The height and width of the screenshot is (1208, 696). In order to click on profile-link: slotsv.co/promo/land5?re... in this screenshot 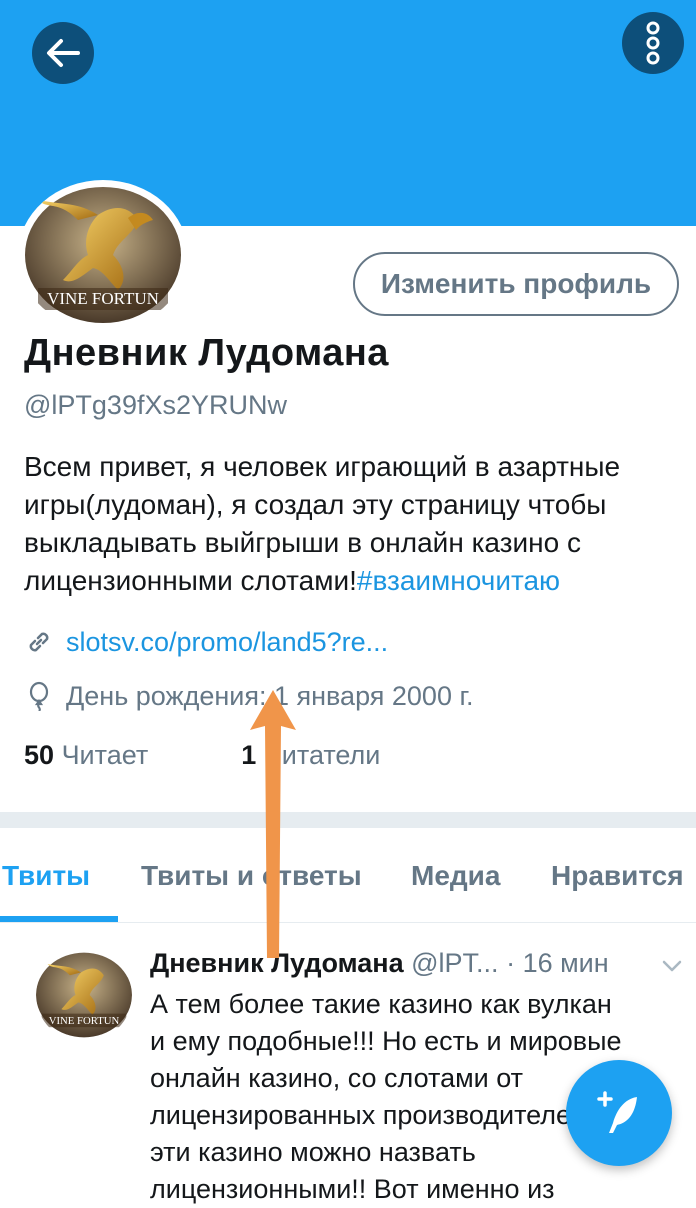, I will do `click(227, 642)`.